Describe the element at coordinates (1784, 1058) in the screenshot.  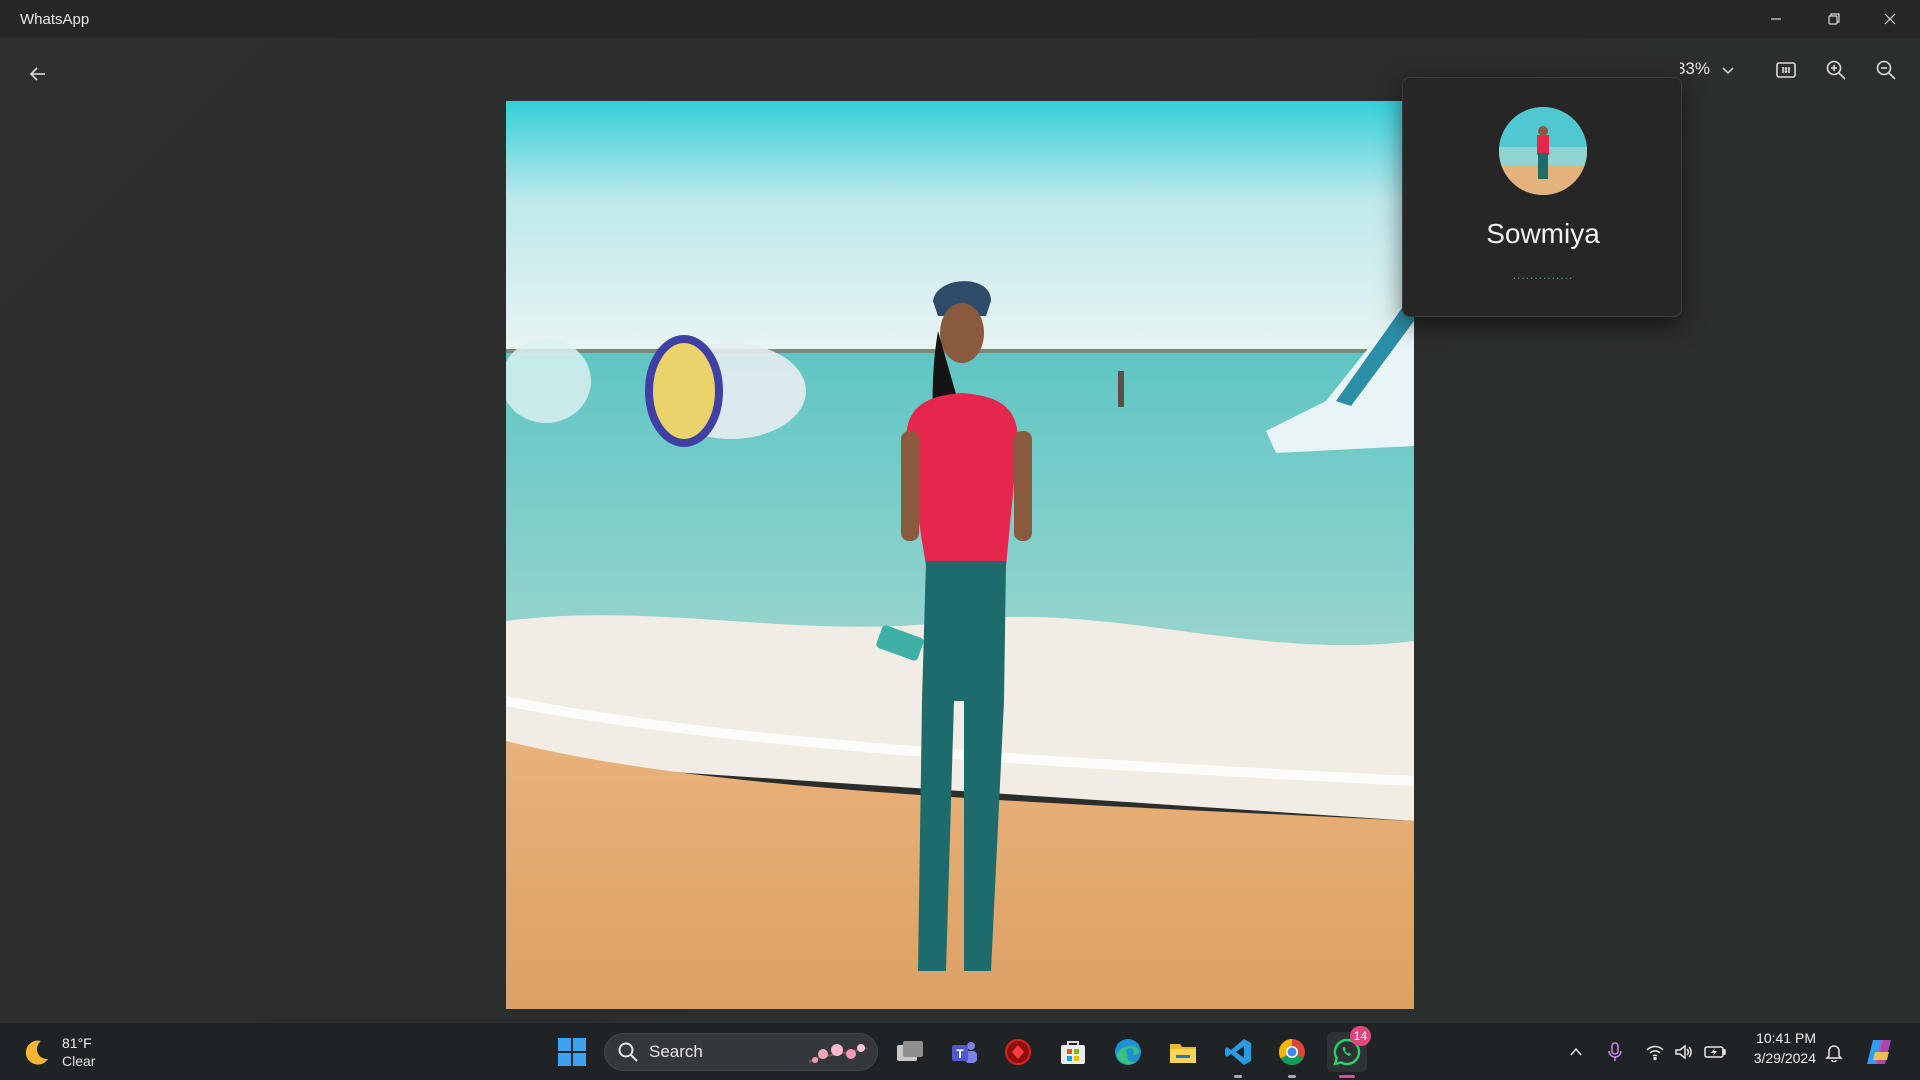
I see `clock-date: 3/29/2024` at that location.